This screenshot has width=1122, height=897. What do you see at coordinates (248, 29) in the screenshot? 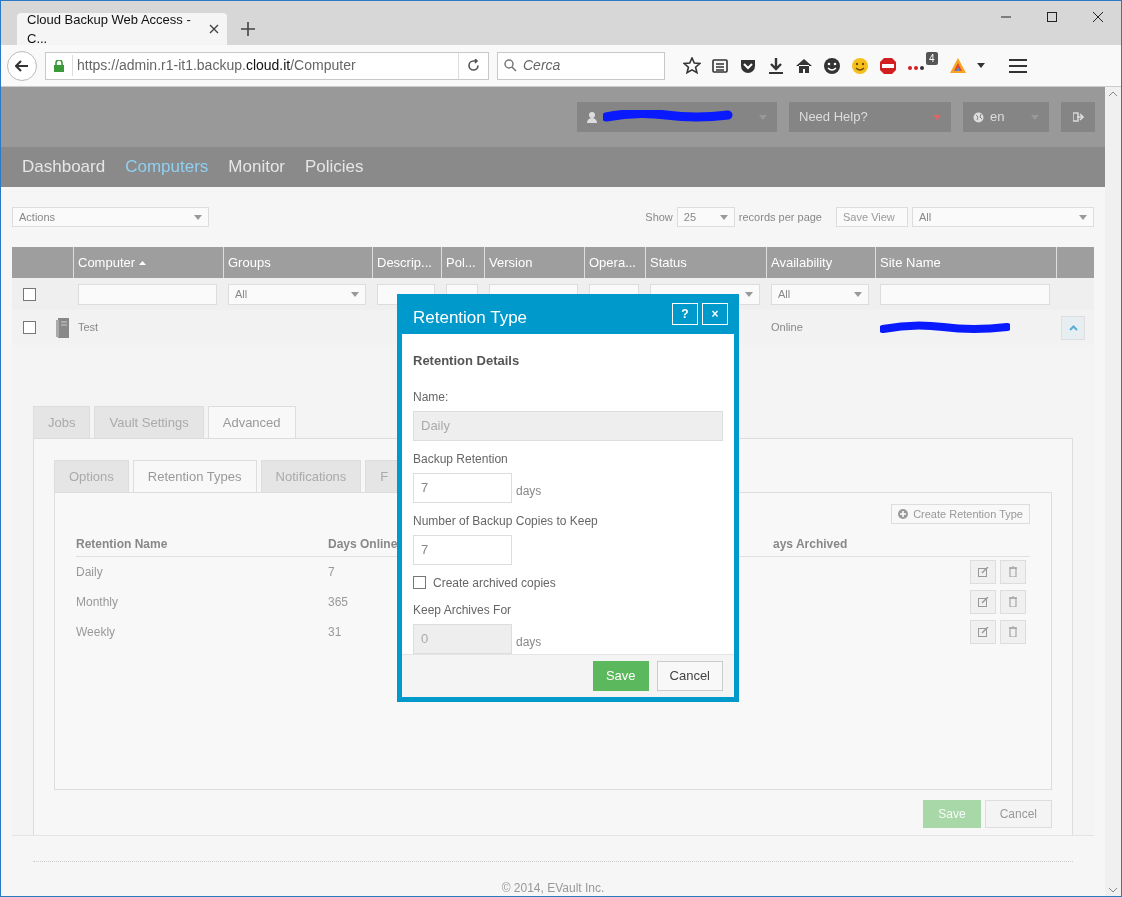
I see `new-tab-icon` at bounding box center [248, 29].